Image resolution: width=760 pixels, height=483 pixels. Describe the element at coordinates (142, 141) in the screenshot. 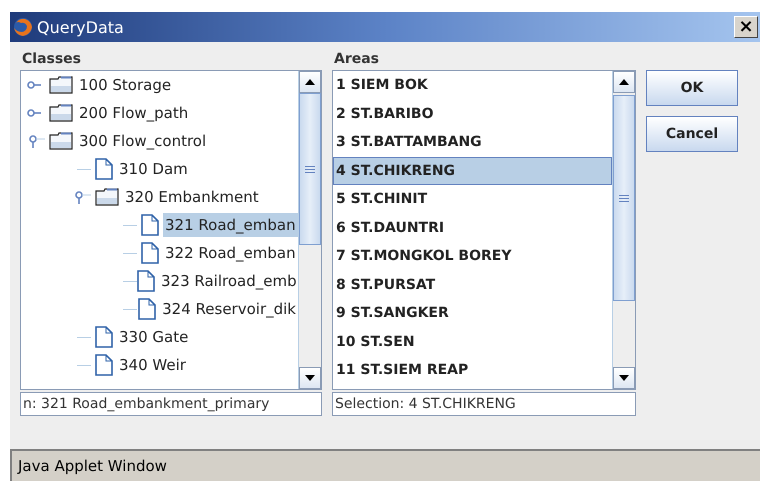

I see `tree-item: 300 Flow_control` at that location.